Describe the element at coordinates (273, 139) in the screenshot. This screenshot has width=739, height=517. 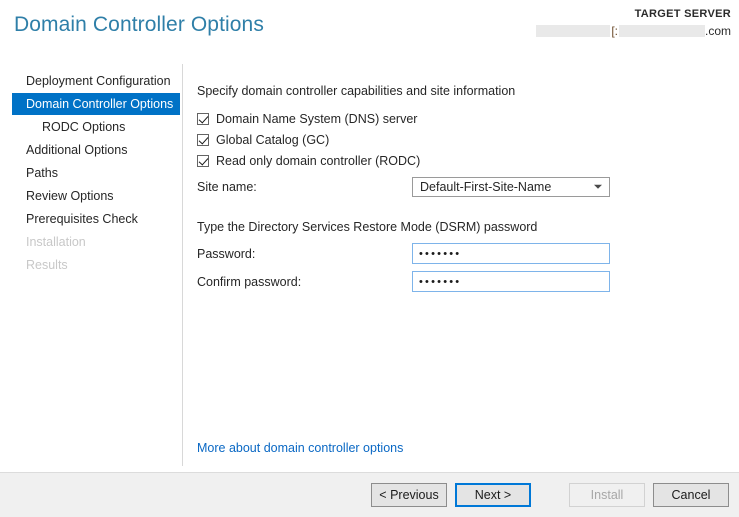
I see `checkbox-label-global-catalog: Global Catalog (GC)` at that location.